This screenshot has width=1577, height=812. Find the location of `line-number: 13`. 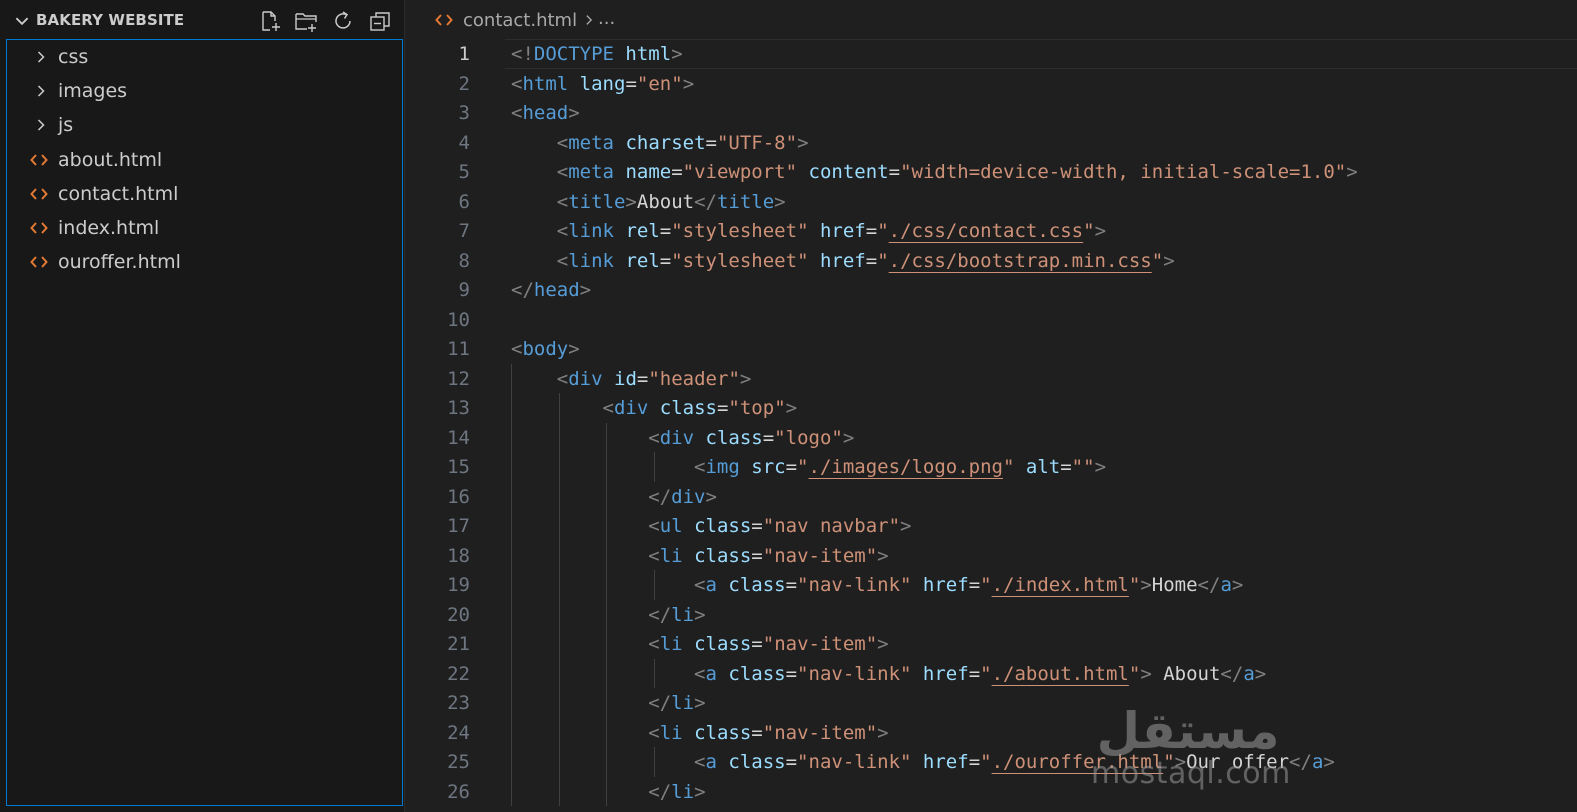

line-number: 13 is located at coordinates (458, 408).